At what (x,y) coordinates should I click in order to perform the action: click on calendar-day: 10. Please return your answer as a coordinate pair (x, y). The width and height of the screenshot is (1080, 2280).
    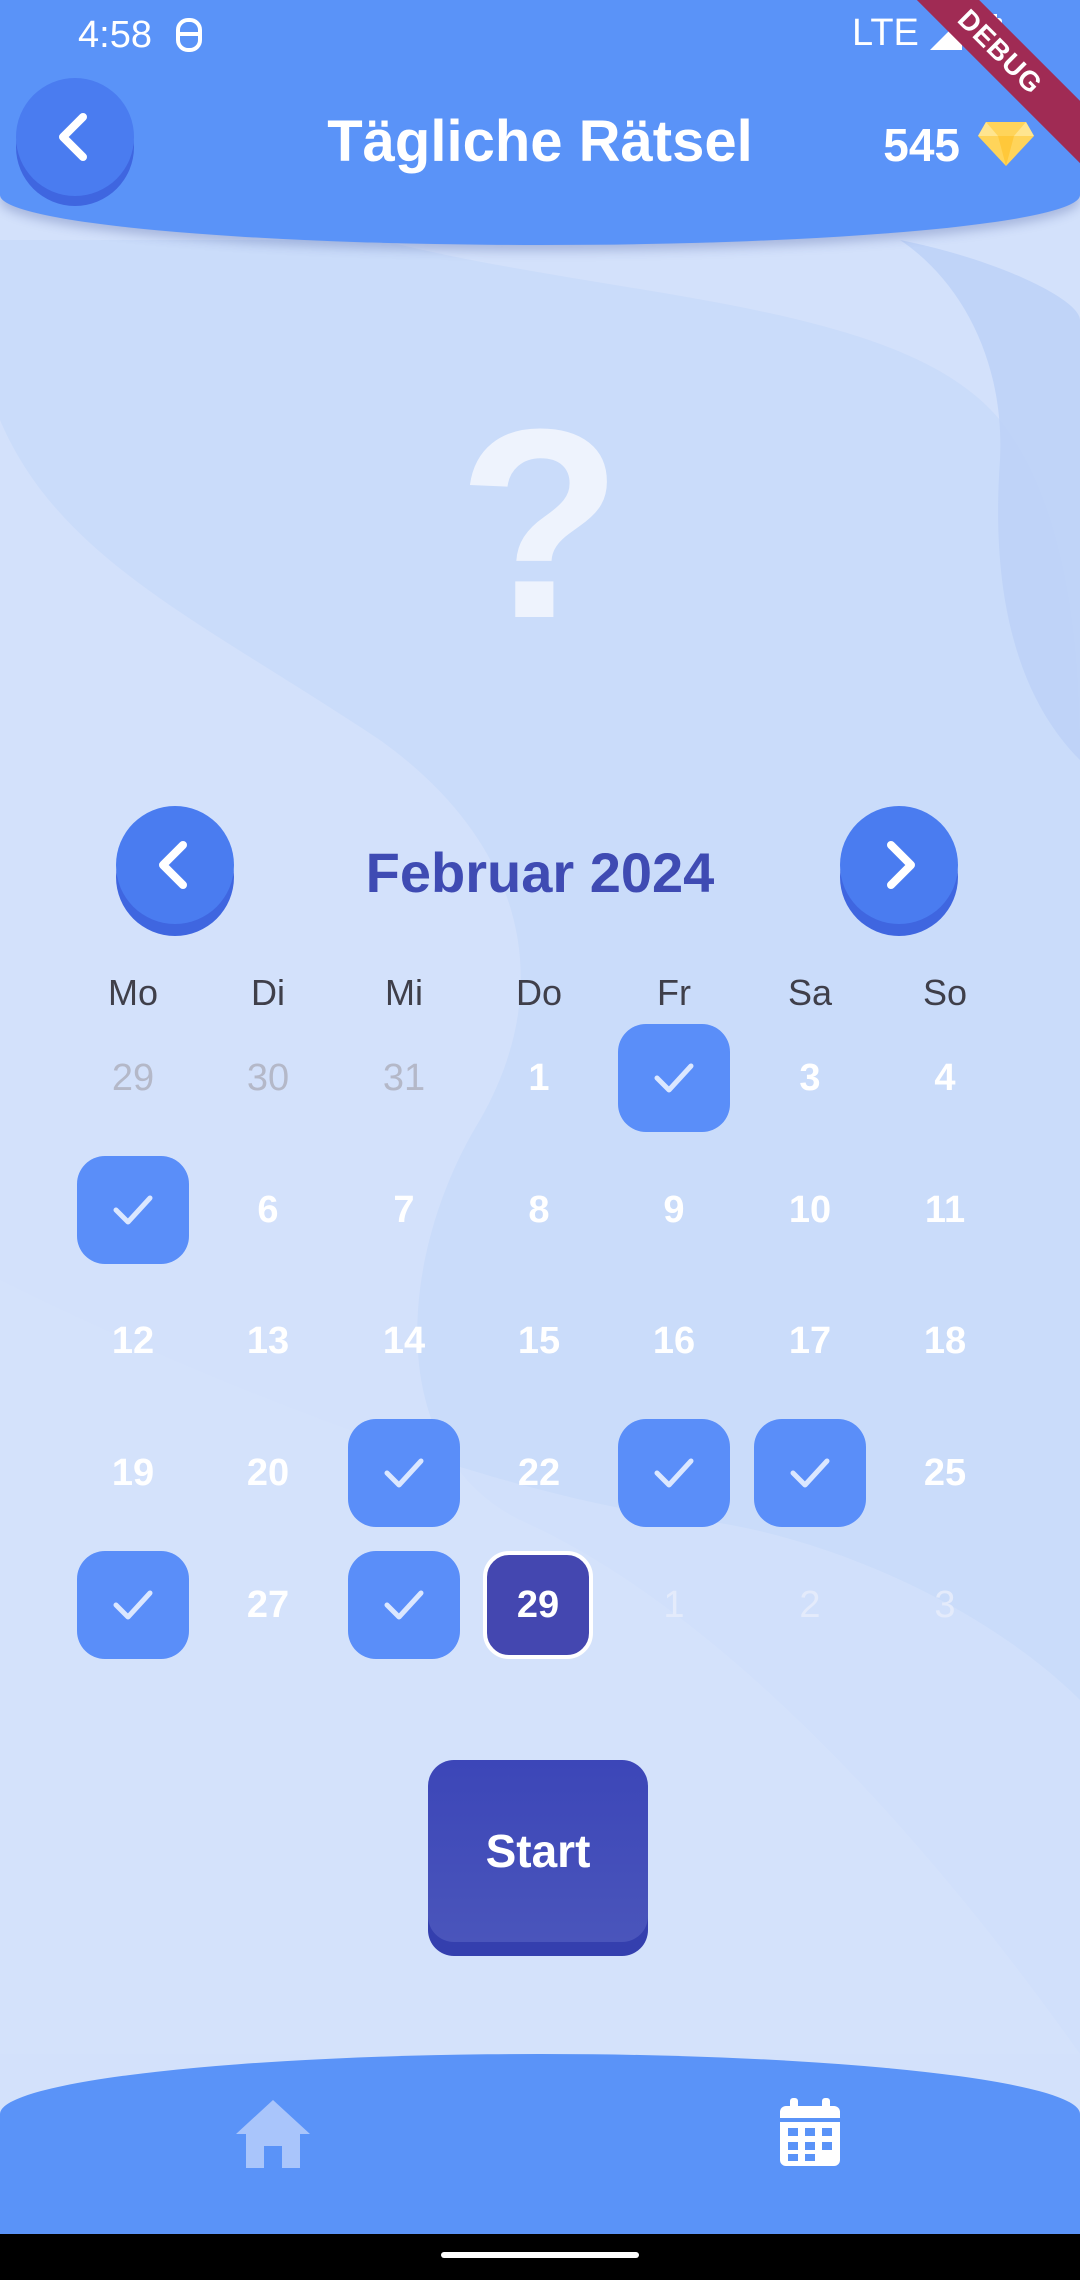
    Looking at the image, I should click on (810, 1210).